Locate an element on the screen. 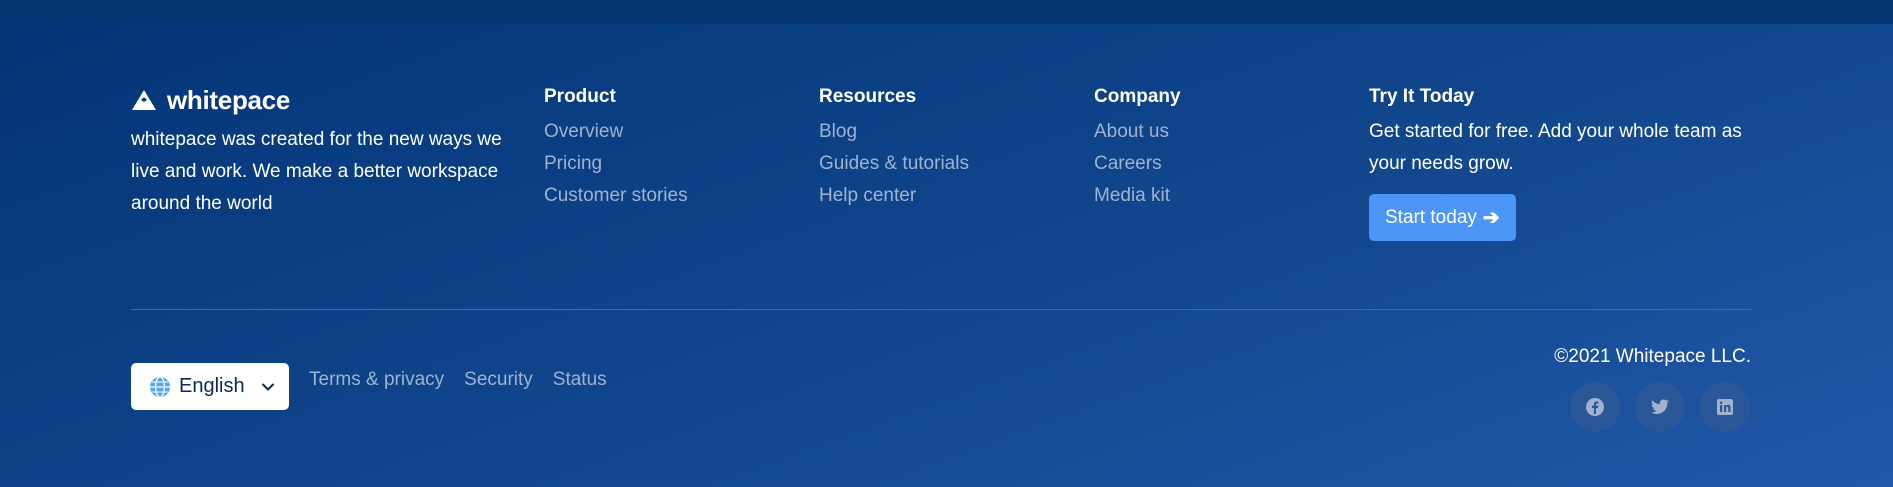 The height and width of the screenshot is (487, 1893). product-heading: Product is located at coordinates (580, 96).